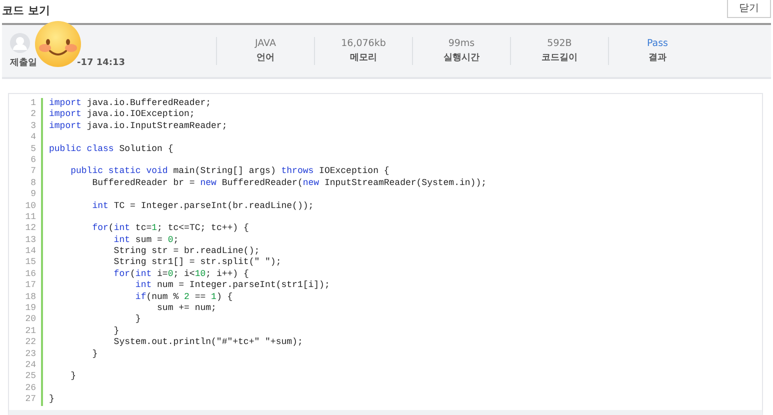  What do you see at coordinates (657, 58) in the screenshot?
I see `stat-label: 결과` at bounding box center [657, 58].